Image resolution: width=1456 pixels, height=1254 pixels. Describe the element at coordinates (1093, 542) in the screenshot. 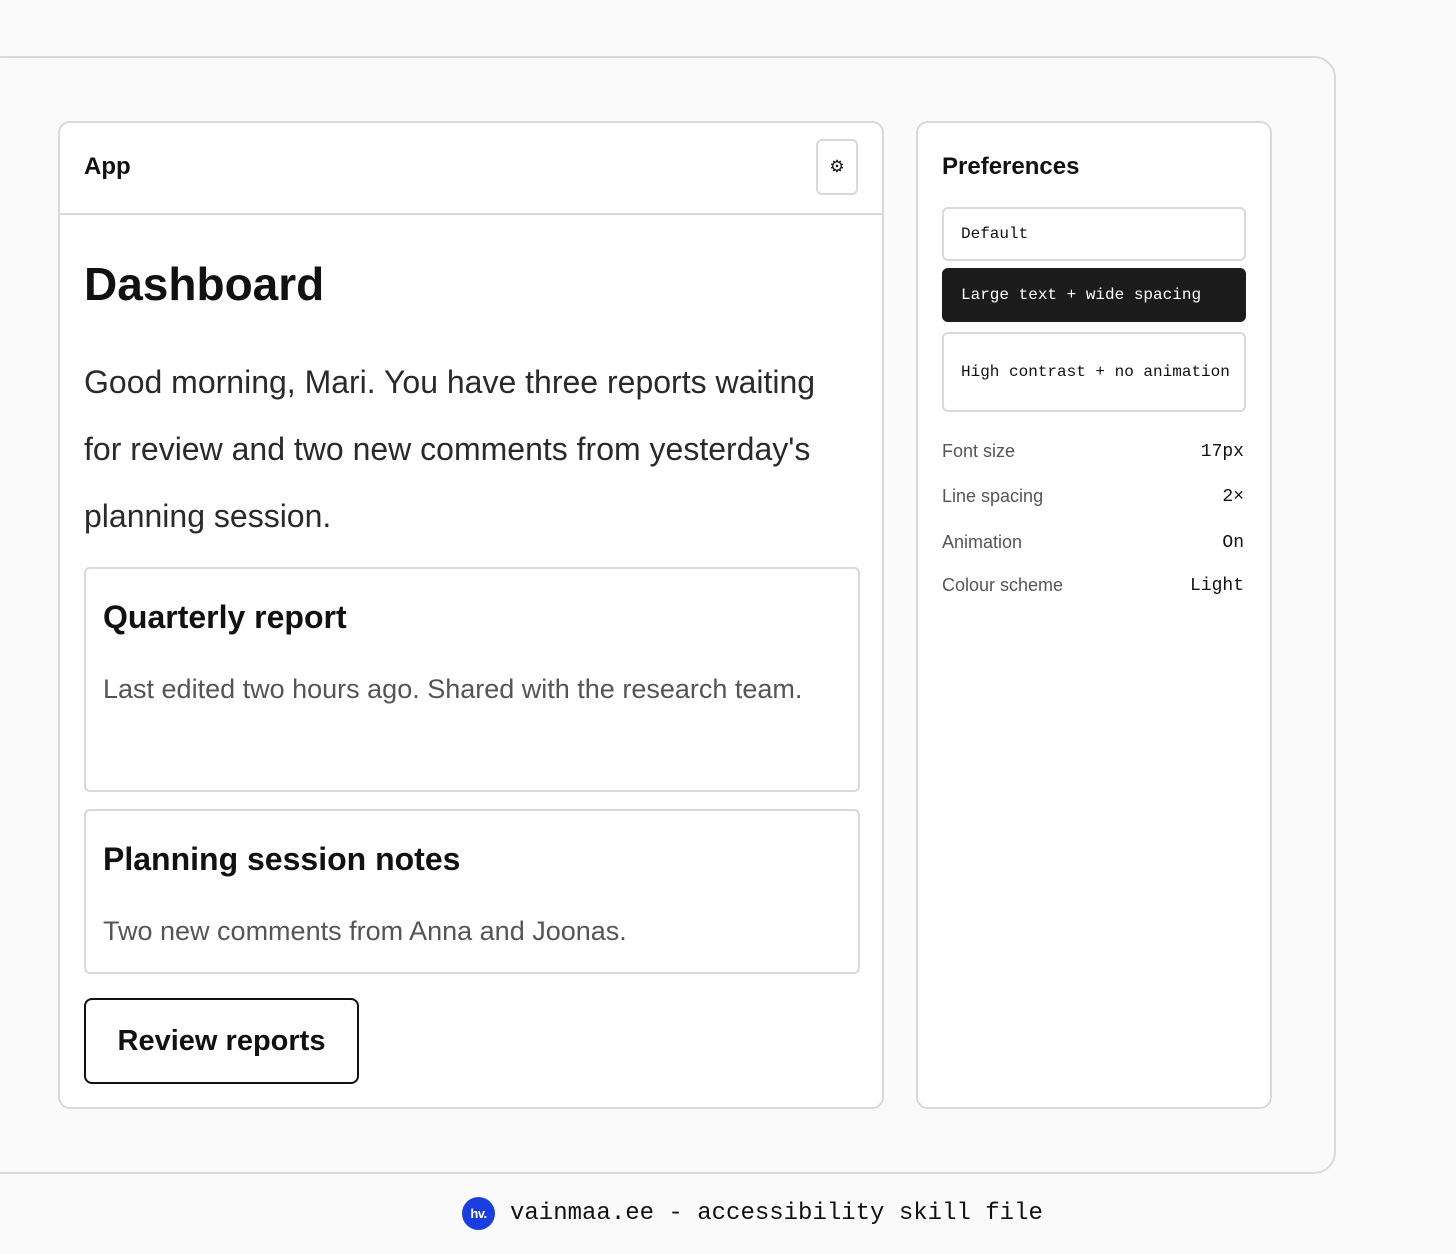

I see `setting-animation: Animation On` at that location.